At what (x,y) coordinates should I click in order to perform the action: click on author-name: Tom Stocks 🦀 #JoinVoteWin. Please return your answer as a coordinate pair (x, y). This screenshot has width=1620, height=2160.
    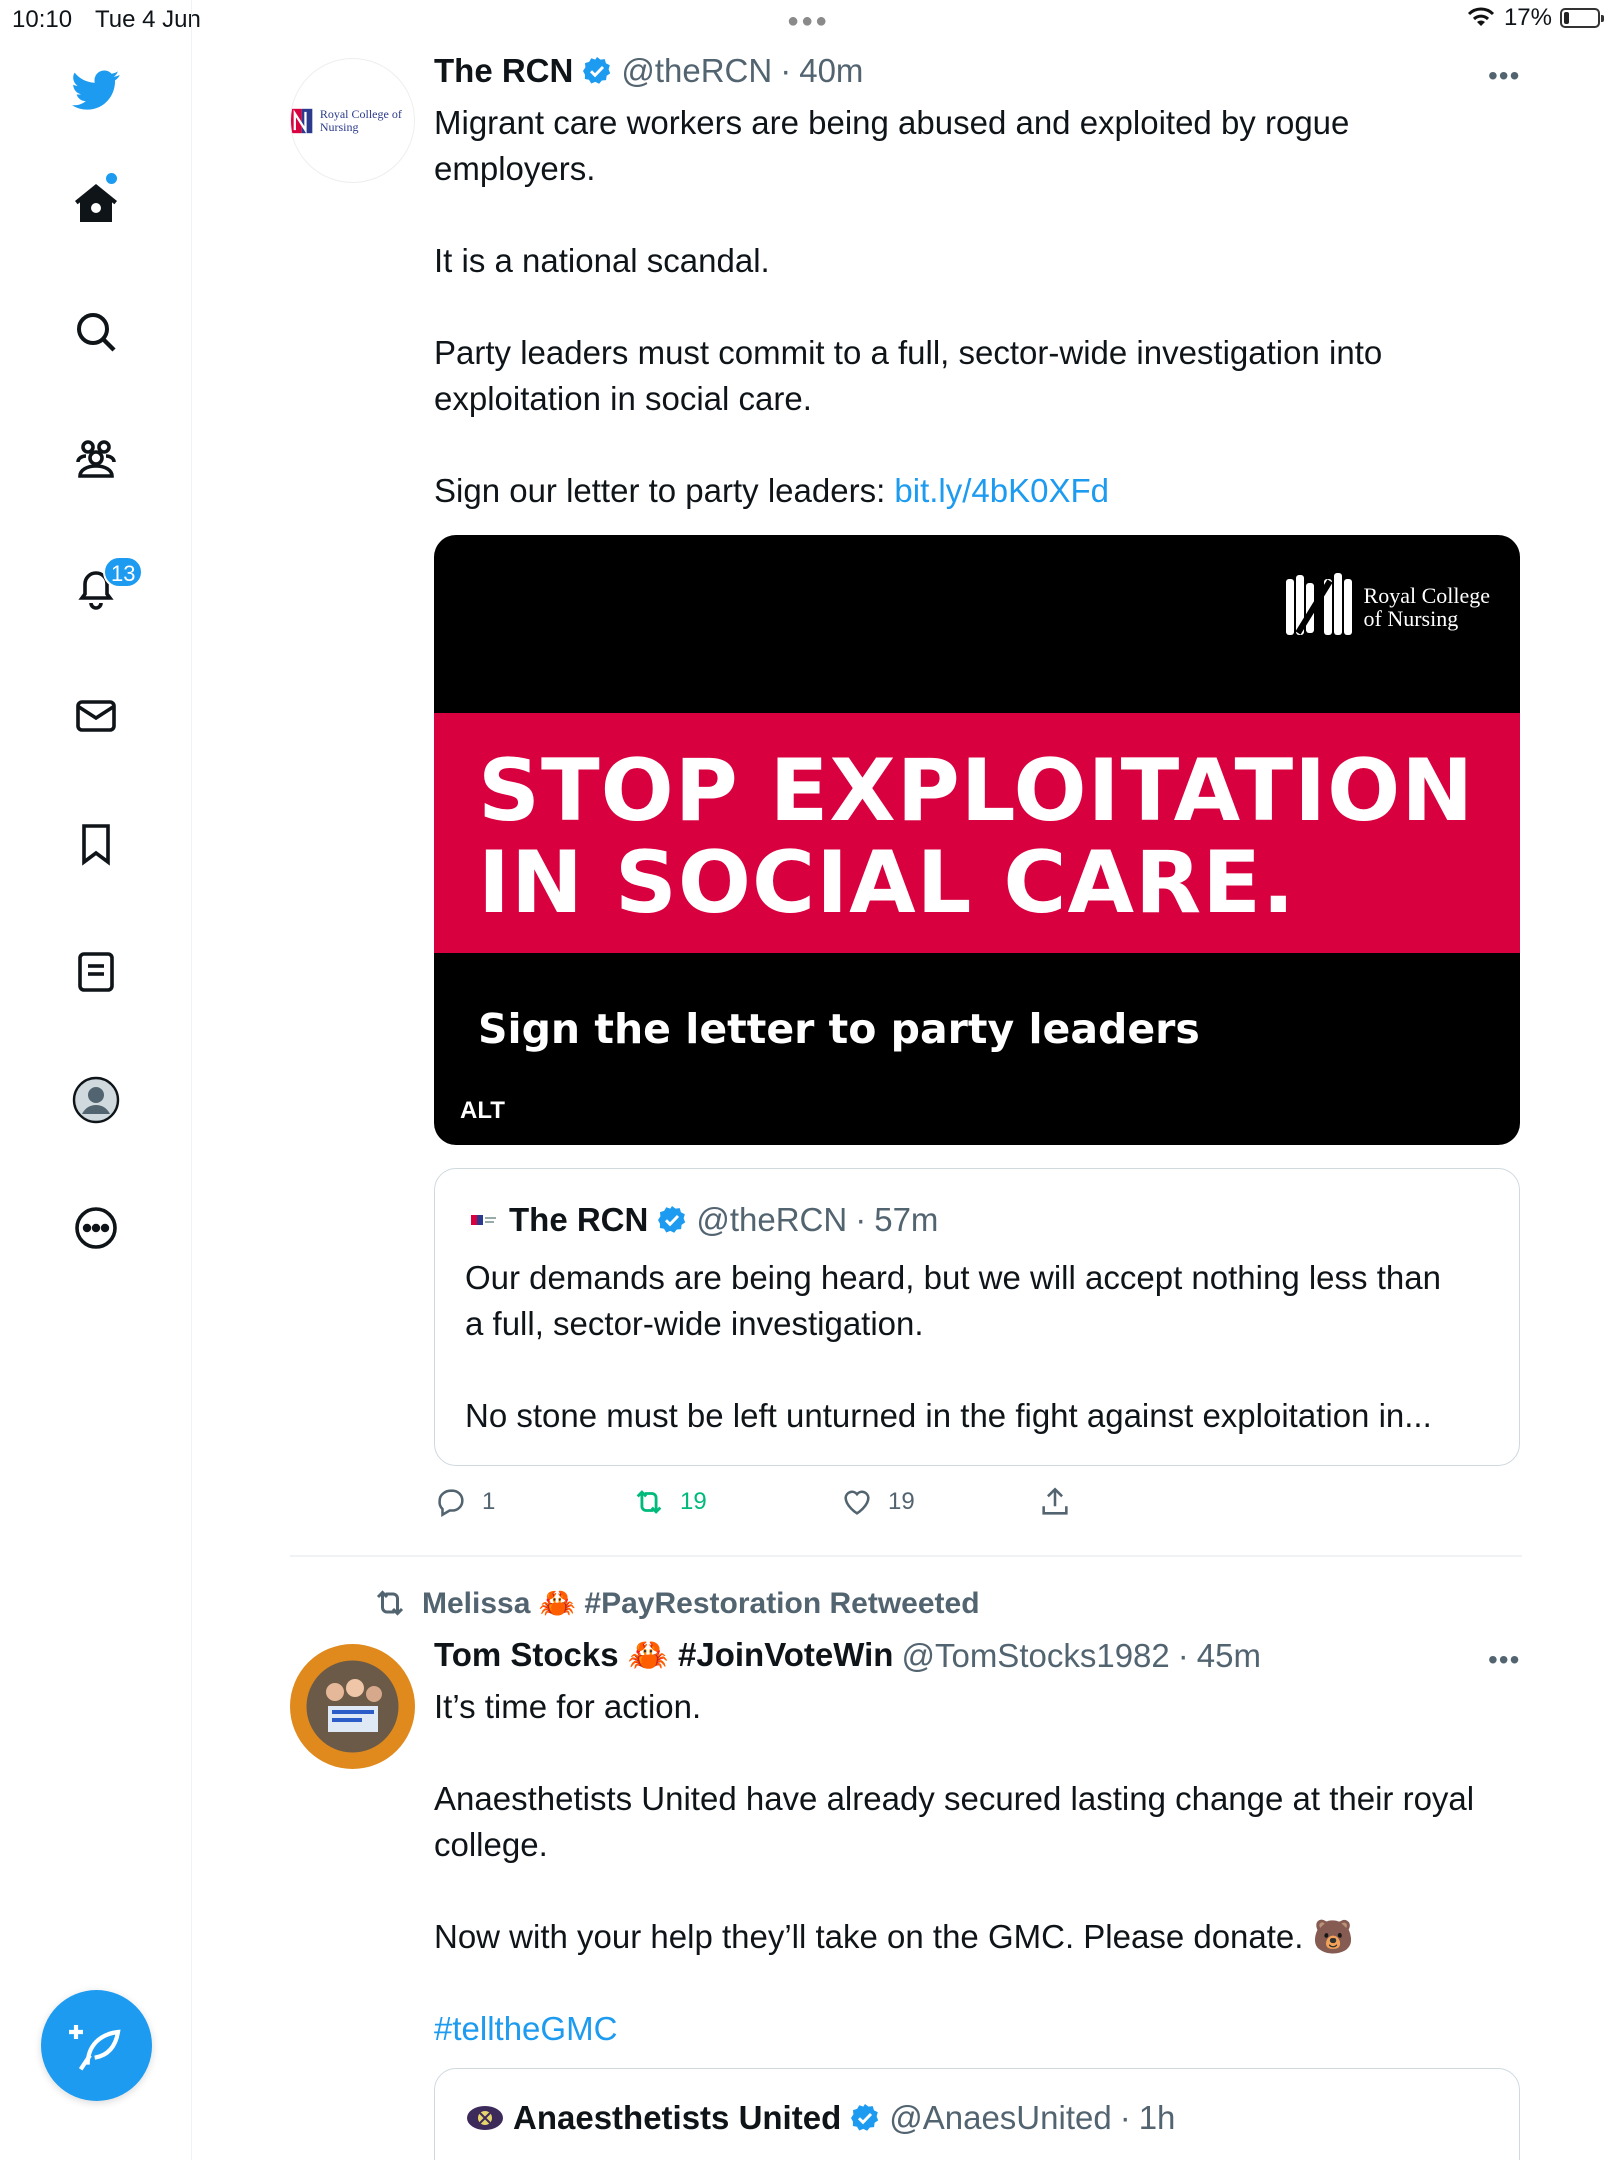
    Looking at the image, I should click on (663, 1655).